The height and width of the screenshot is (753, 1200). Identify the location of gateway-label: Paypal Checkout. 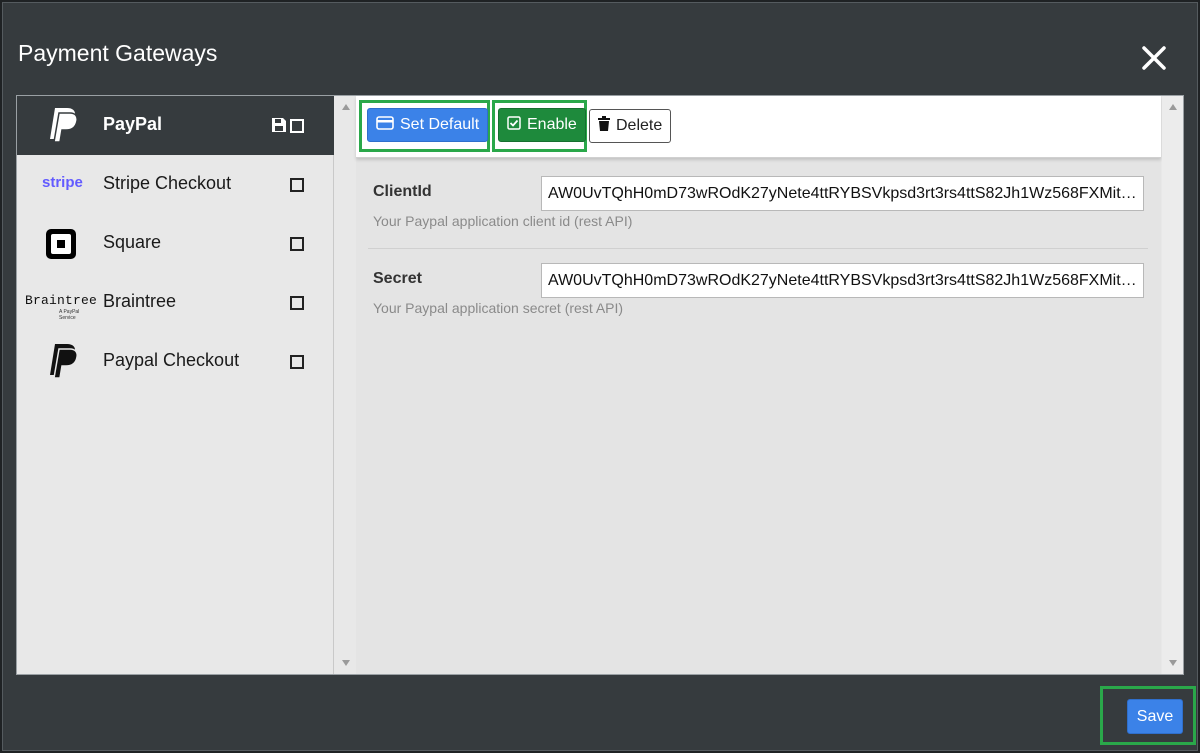
(171, 360).